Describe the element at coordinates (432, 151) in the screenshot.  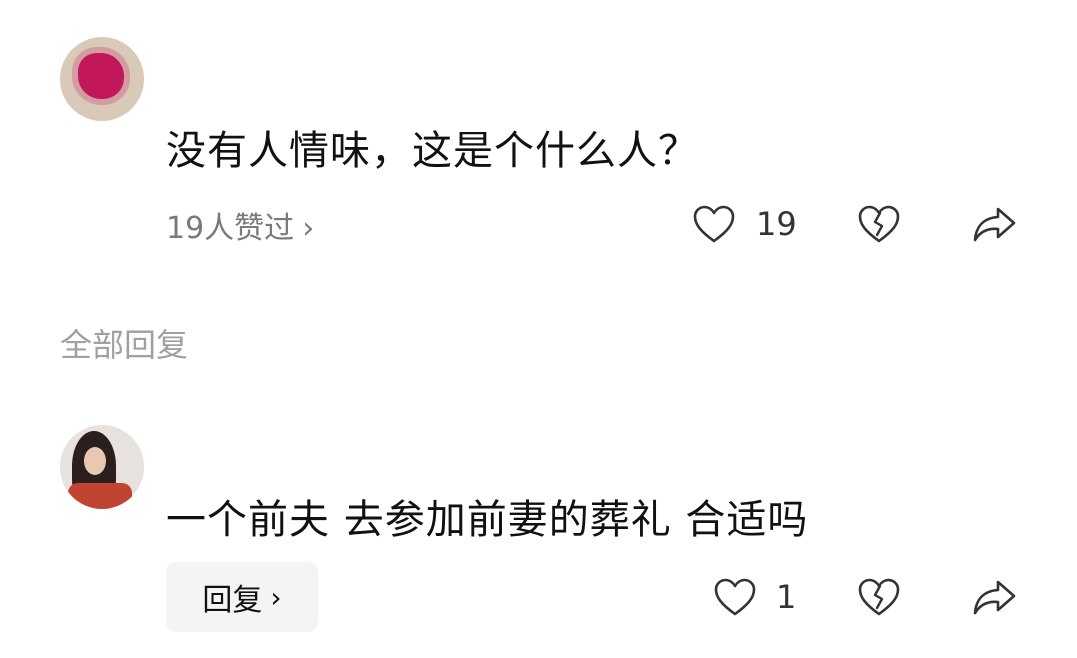
I see `comment-text: 没有人情味，这是个什么人？` at that location.